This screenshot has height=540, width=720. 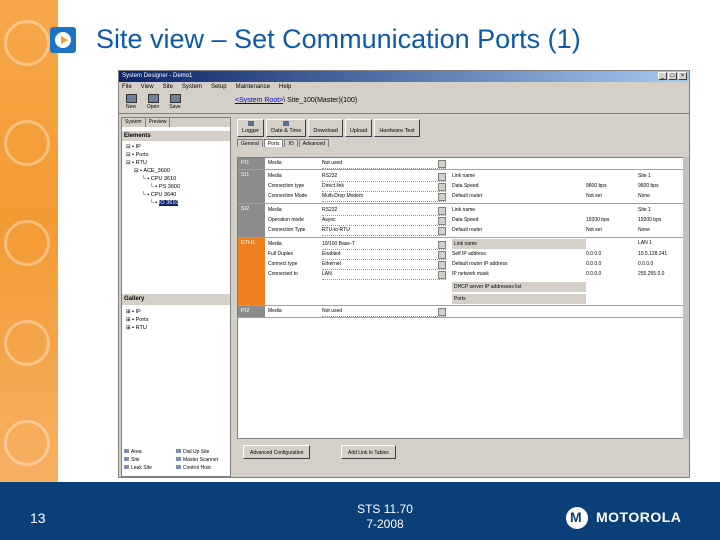 What do you see at coordinates (38, 518) in the screenshot?
I see `page-number: 13` at bounding box center [38, 518].